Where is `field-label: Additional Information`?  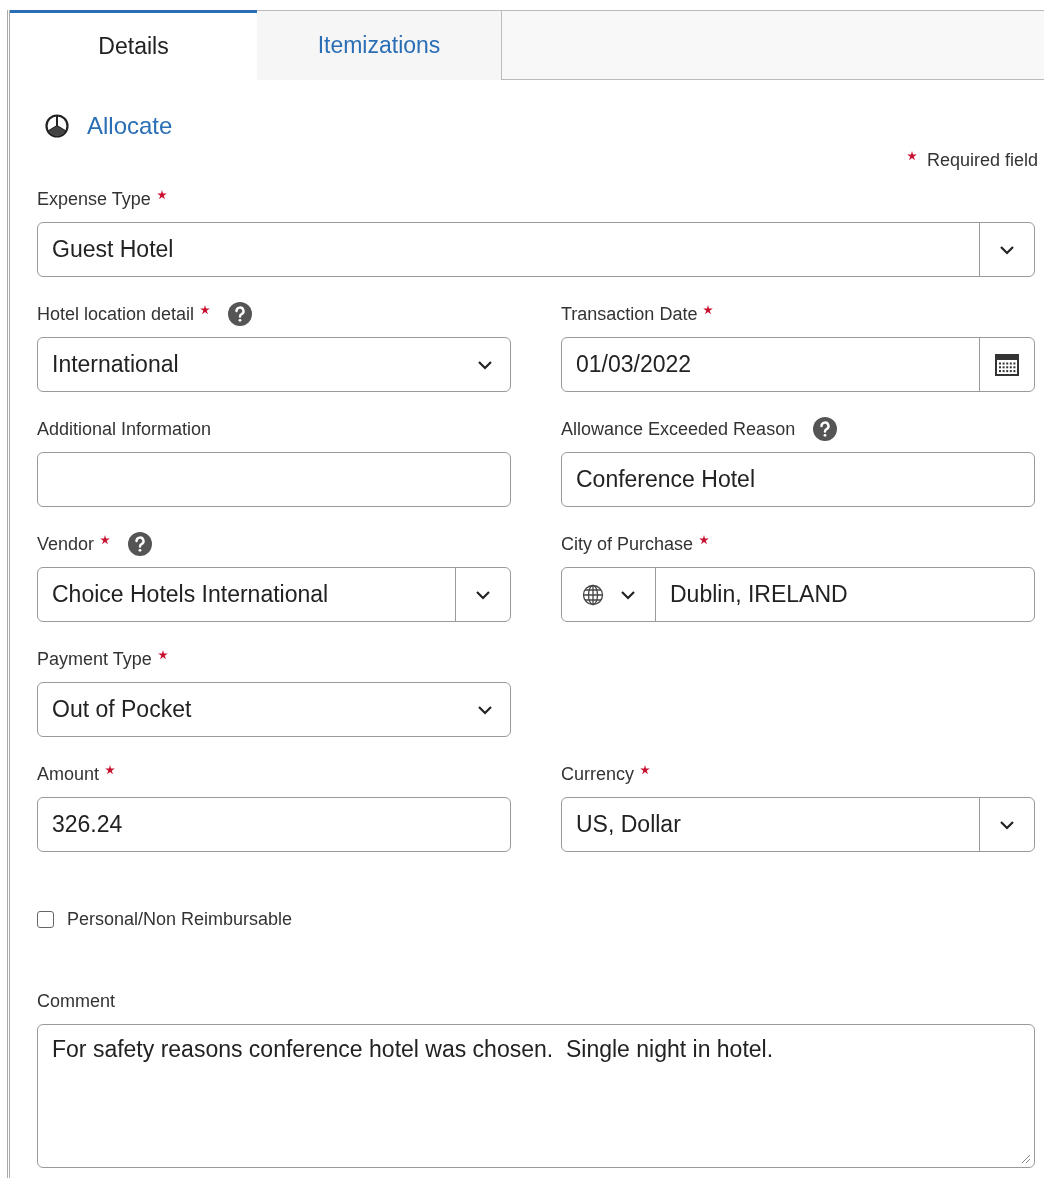 field-label: Additional Information is located at coordinates (124, 429).